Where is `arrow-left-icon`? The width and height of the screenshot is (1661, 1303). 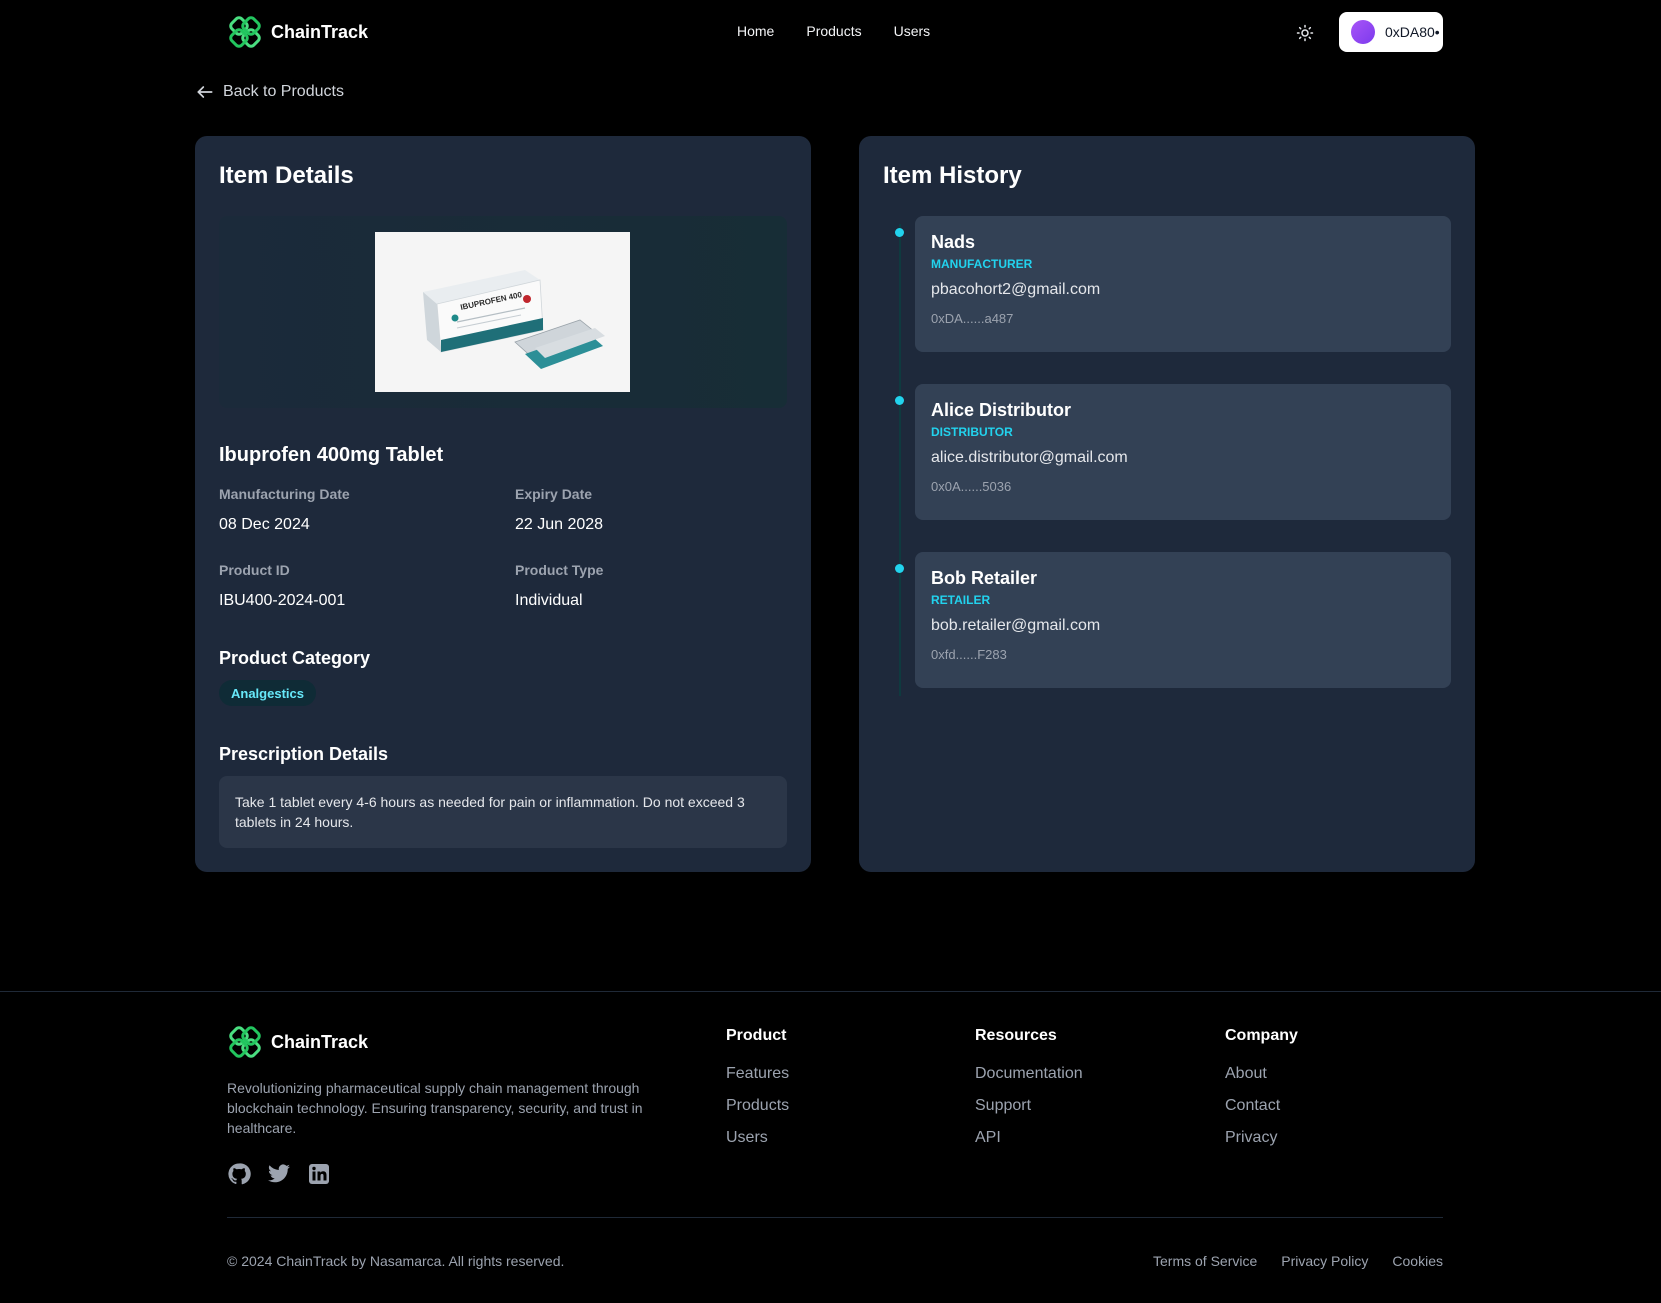 arrow-left-icon is located at coordinates (205, 92).